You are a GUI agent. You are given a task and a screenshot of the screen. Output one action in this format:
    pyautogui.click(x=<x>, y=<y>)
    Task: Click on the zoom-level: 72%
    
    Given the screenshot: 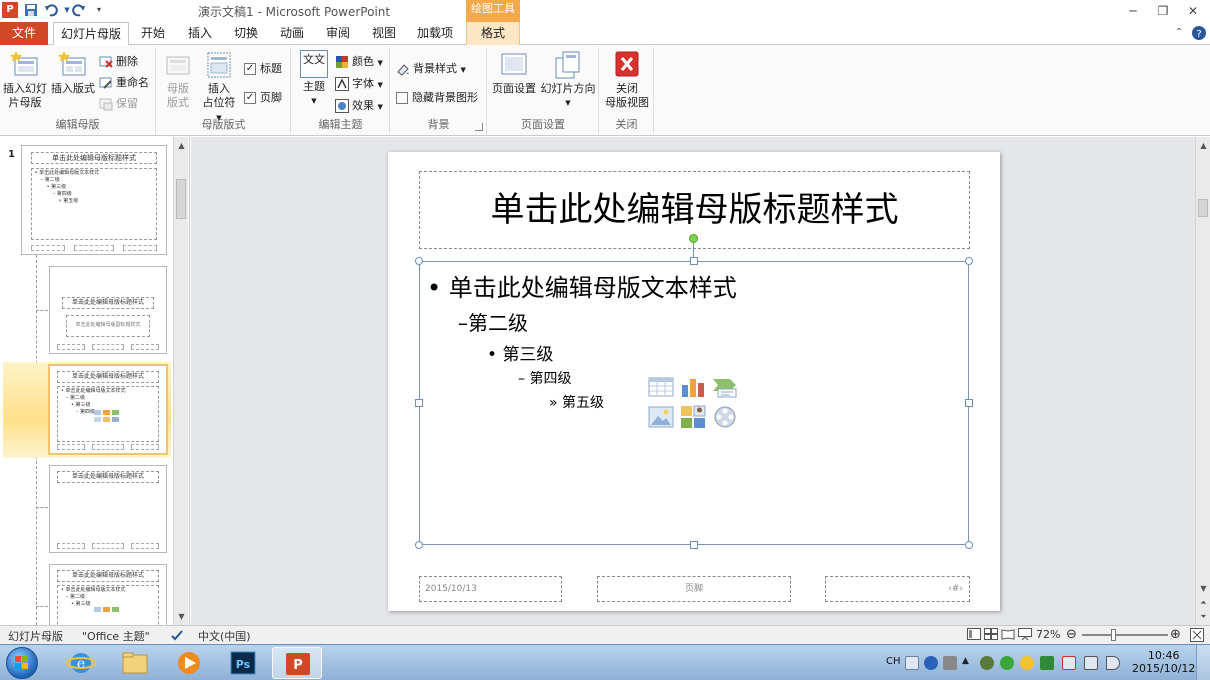 What is the action you would take?
    pyautogui.click(x=1048, y=634)
    